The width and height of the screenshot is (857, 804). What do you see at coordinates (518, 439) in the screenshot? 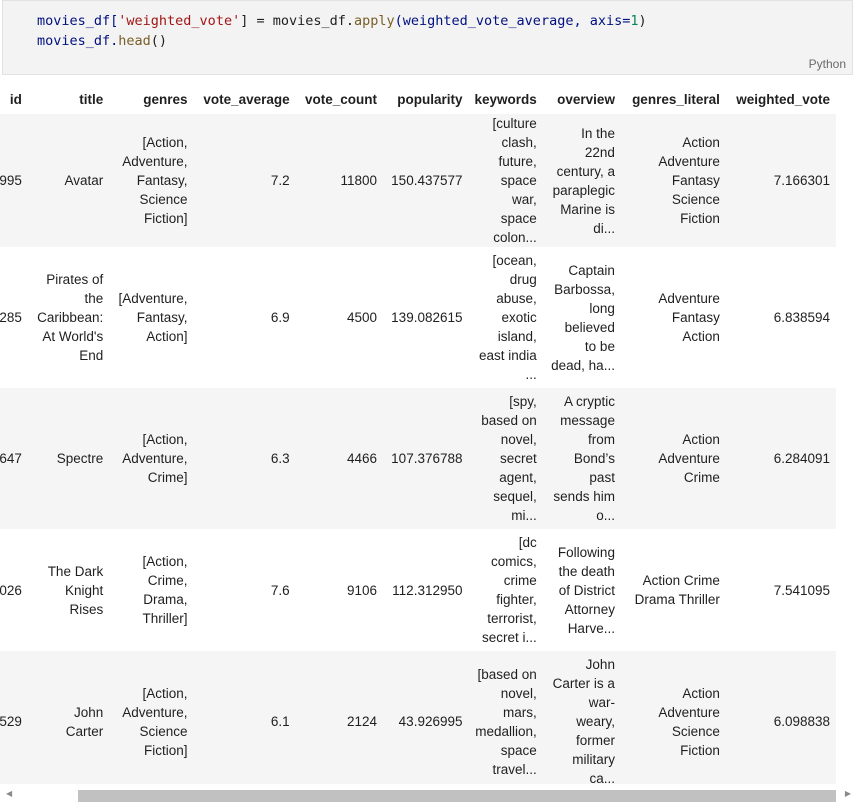
I see `cell-line: novel,` at bounding box center [518, 439].